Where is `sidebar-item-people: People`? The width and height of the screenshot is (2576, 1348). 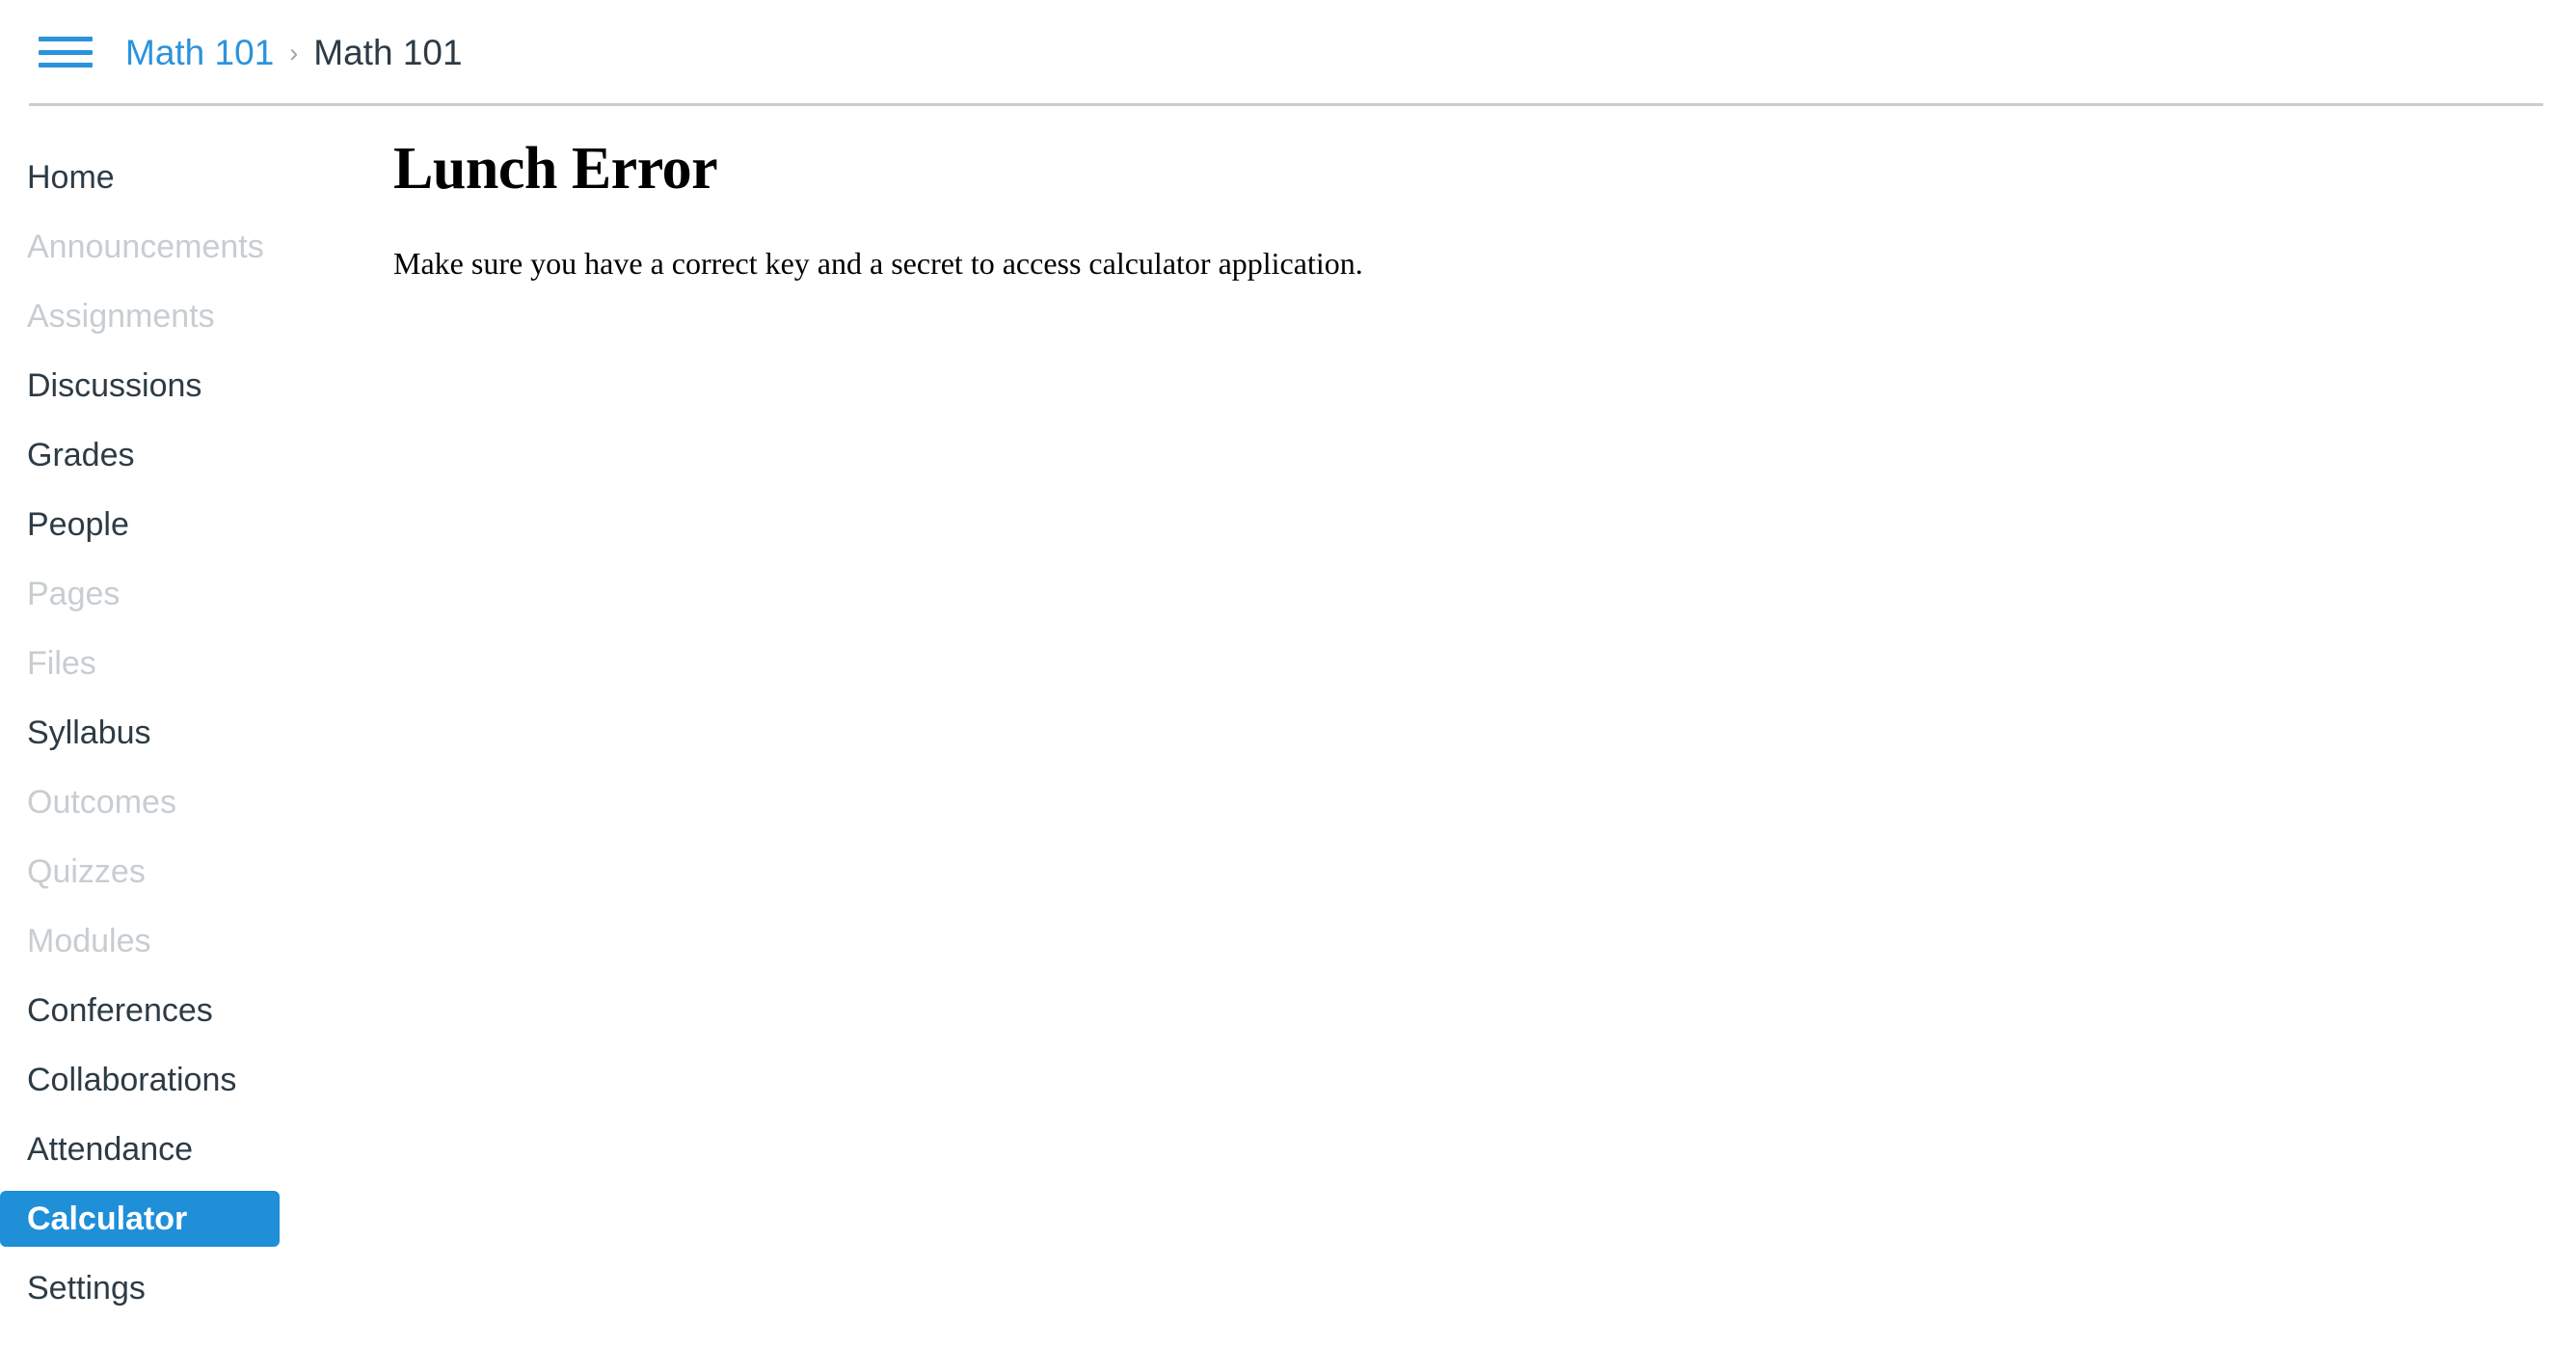 sidebar-item-people: People is located at coordinates (188, 525).